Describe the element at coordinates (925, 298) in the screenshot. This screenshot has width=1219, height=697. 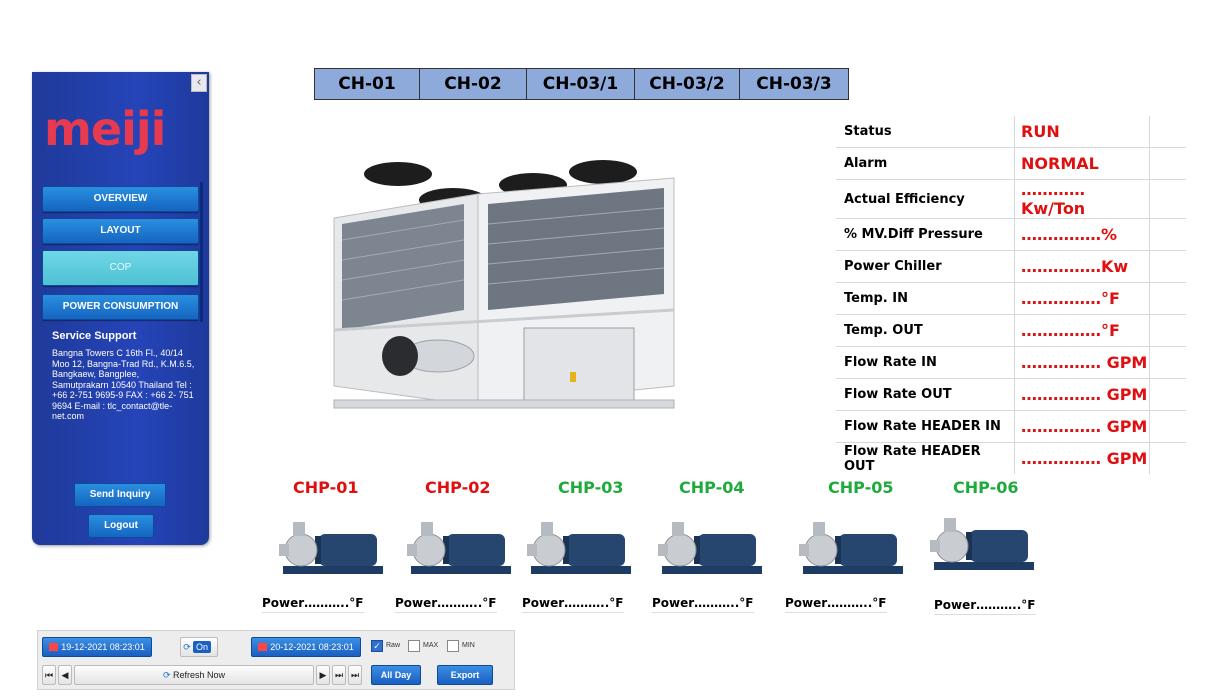
I see `temp-in-label: Temp. IN` at that location.